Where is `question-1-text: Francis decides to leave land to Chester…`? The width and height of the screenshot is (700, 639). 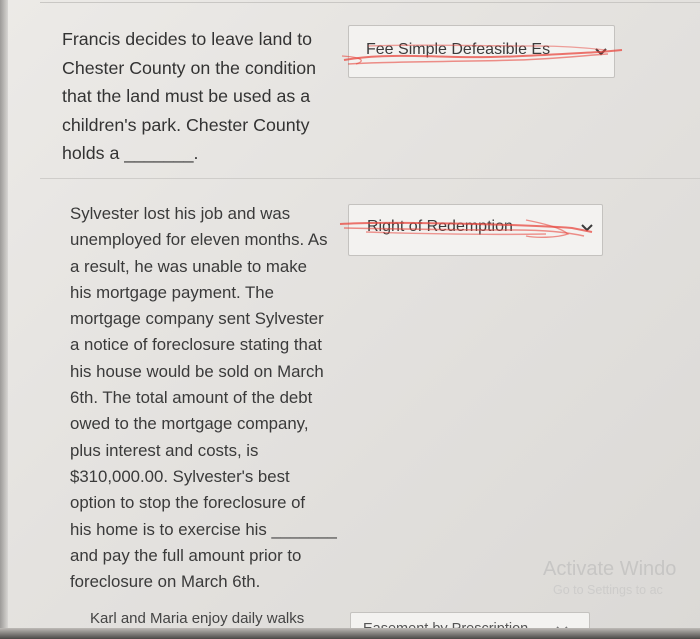
question-1-text: Francis decides to leave land to Chester… is located at coordinates (189, 96).